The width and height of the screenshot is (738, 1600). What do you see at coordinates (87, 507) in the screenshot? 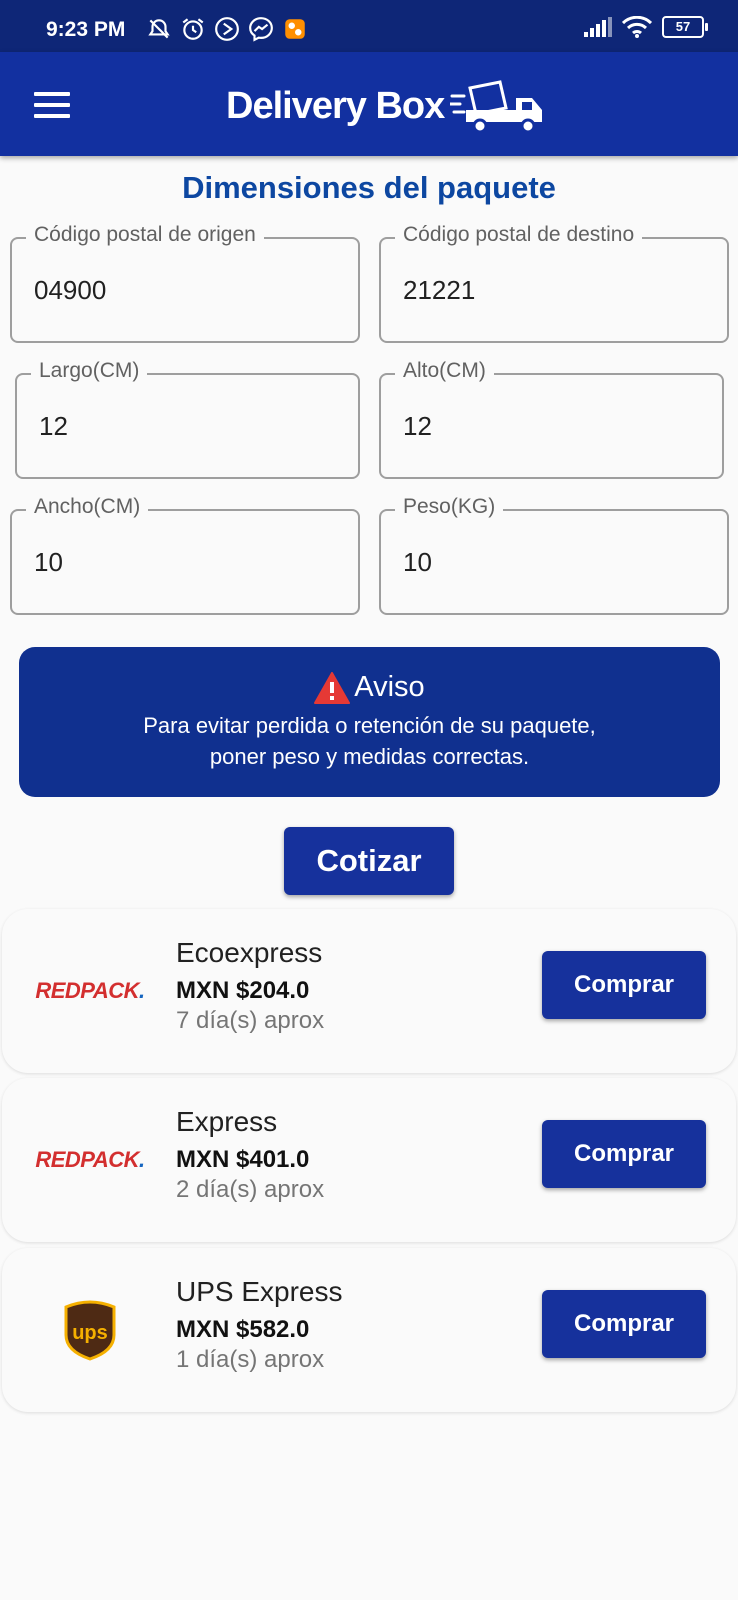
I see `width-label: Ancho(CM)` at bounding box center [87, 507].